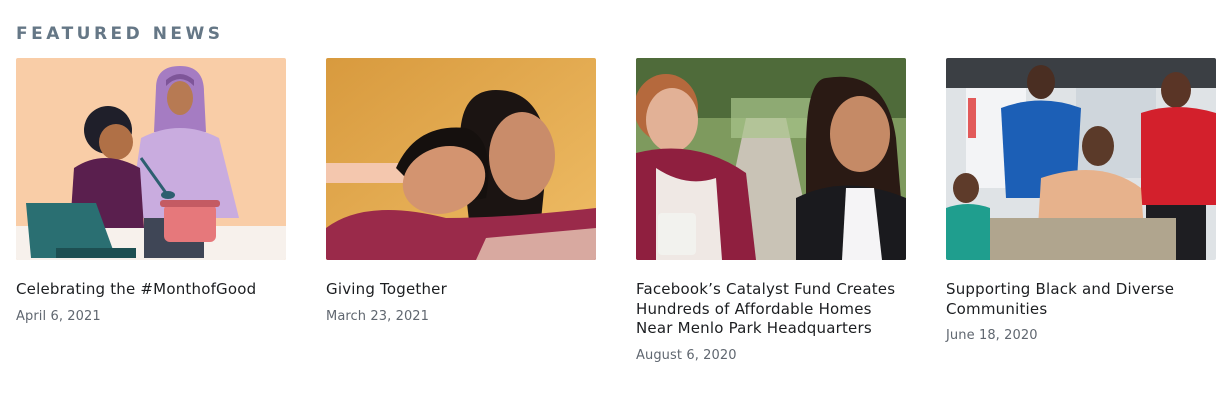  What do you see at coordinates (58, 316) in the screenshot?
I see `news-card-date: April 6, 2021` at bounding box center [58, 316].